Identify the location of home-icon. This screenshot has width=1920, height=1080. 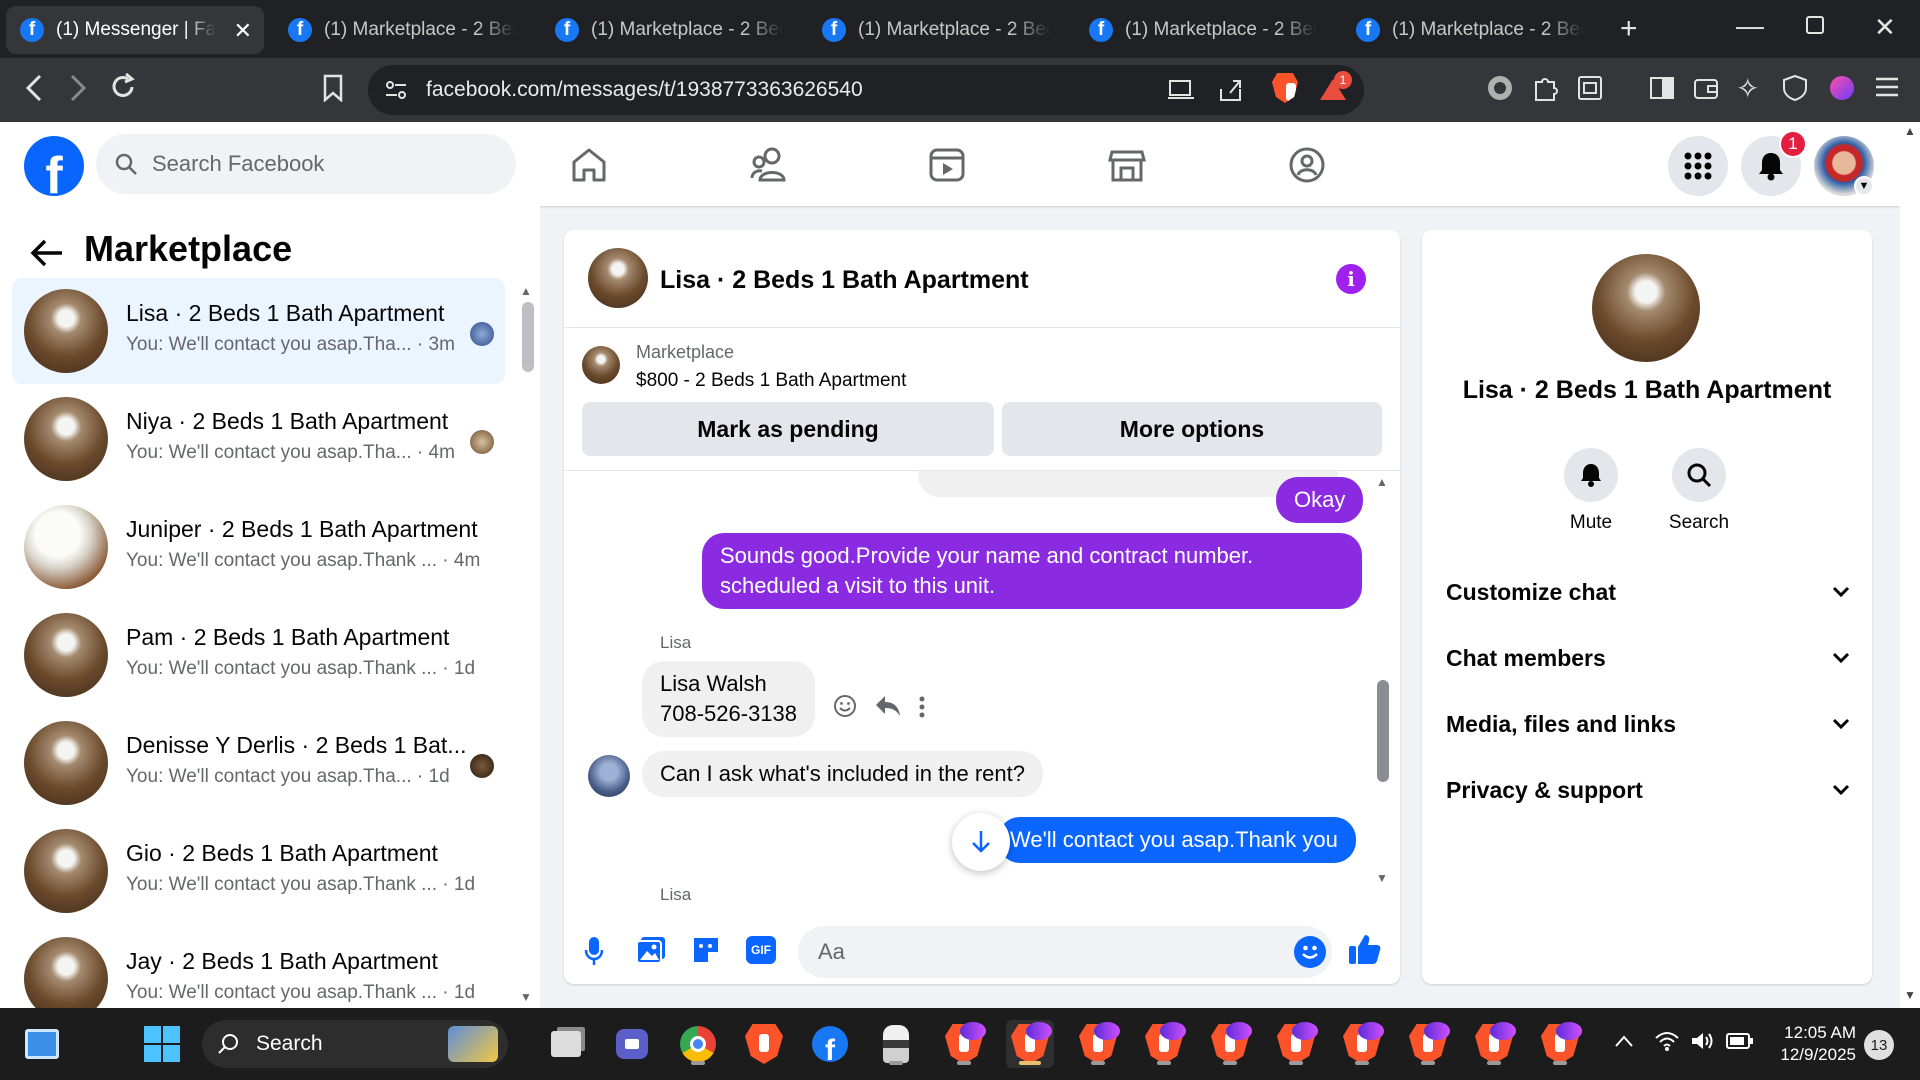
(589, 165).